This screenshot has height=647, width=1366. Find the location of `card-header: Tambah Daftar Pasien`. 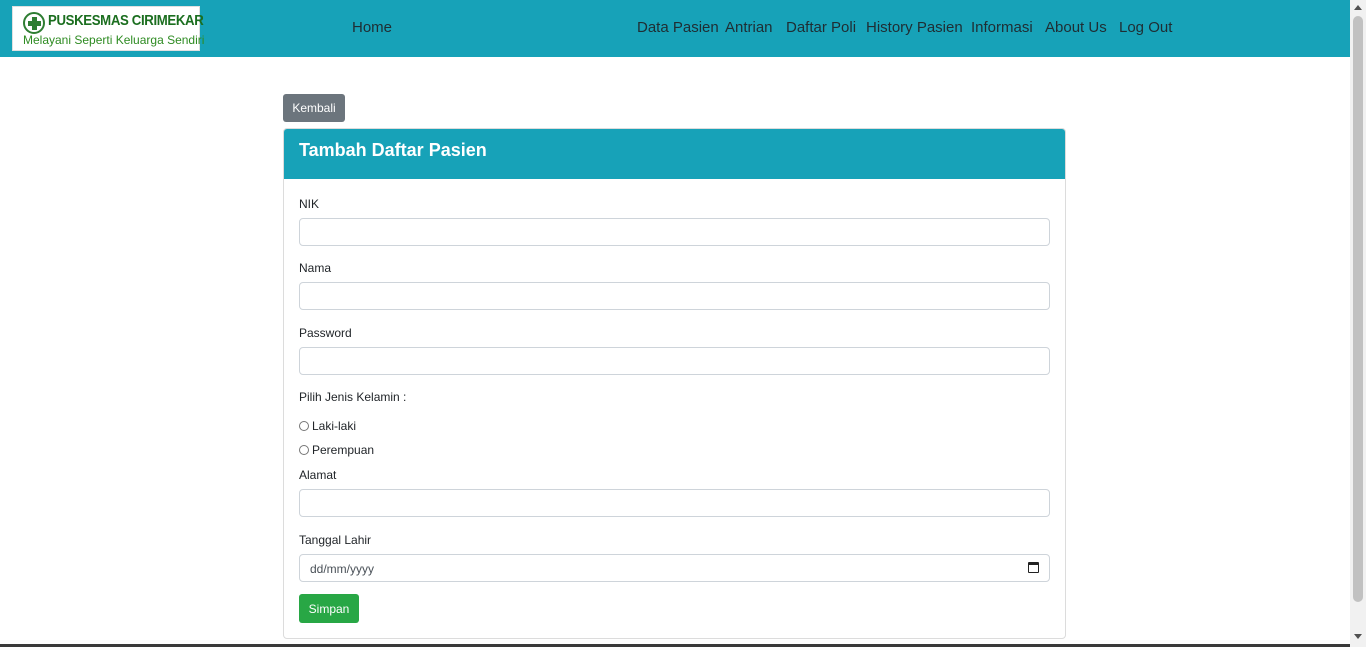

card-header: Tambah Daftar Pasien is located at coordinates (674, 154).